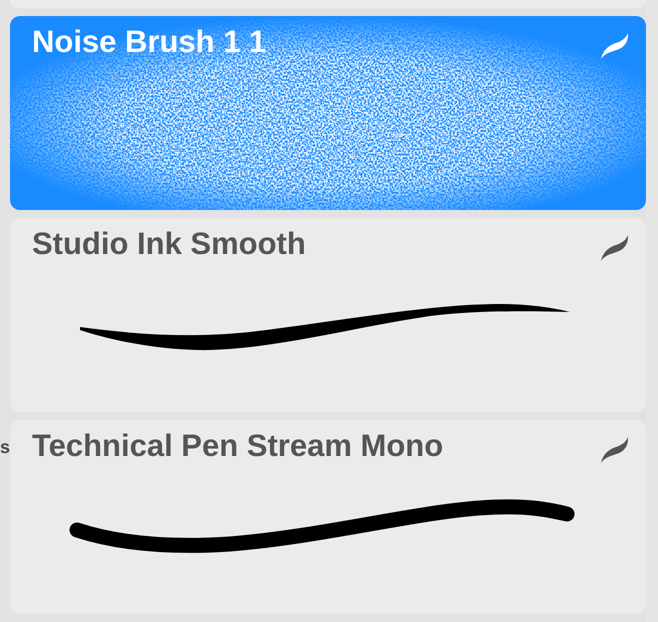 This screenshot has height=622, width=658. Describe the element at coordinates (238, 446) in the screenshot. I see `brush-name: Technical Pen Stream Mono` at that location.